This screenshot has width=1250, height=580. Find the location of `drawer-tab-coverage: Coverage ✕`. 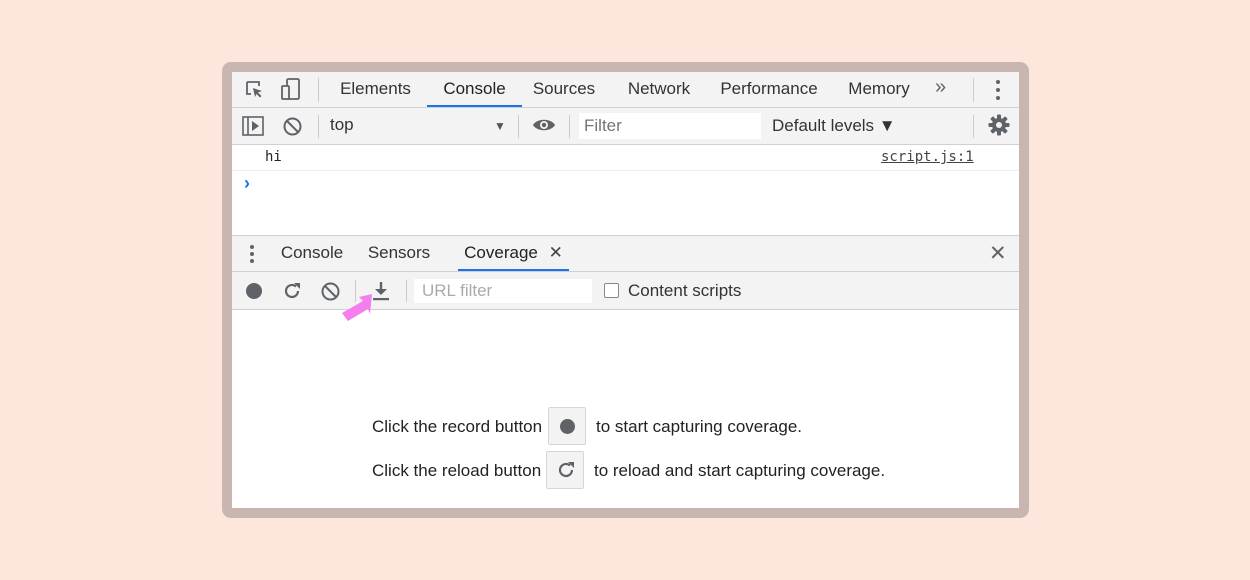

drawer-tab-coverage: Coverage ✕ is located at coordinates (513, 253).